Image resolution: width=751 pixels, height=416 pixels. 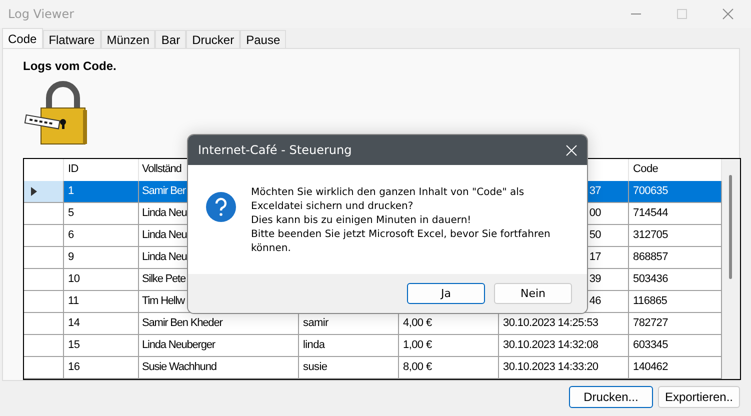 What do you see at coordinates (71, 235) in the screenshot?
I see `table-cell: 6` at bounding box center [71, 235].